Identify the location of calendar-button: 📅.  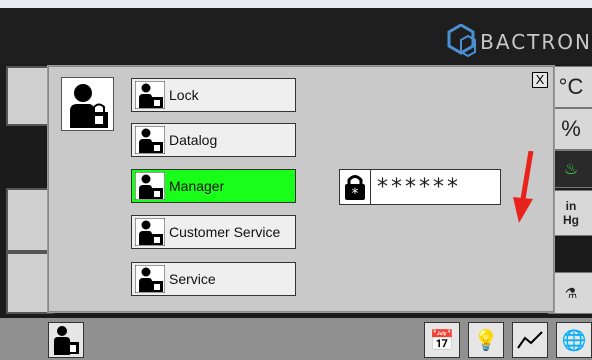
(442, 340).